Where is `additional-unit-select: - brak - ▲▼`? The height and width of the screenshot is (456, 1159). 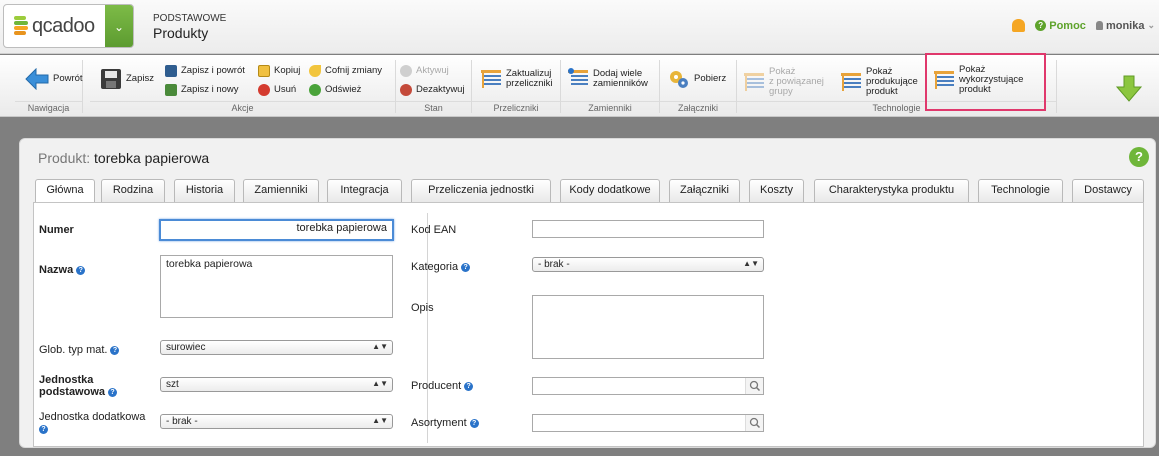
additional-unit-select: - brak - ▲▼ is located at coordinates (276, 421).